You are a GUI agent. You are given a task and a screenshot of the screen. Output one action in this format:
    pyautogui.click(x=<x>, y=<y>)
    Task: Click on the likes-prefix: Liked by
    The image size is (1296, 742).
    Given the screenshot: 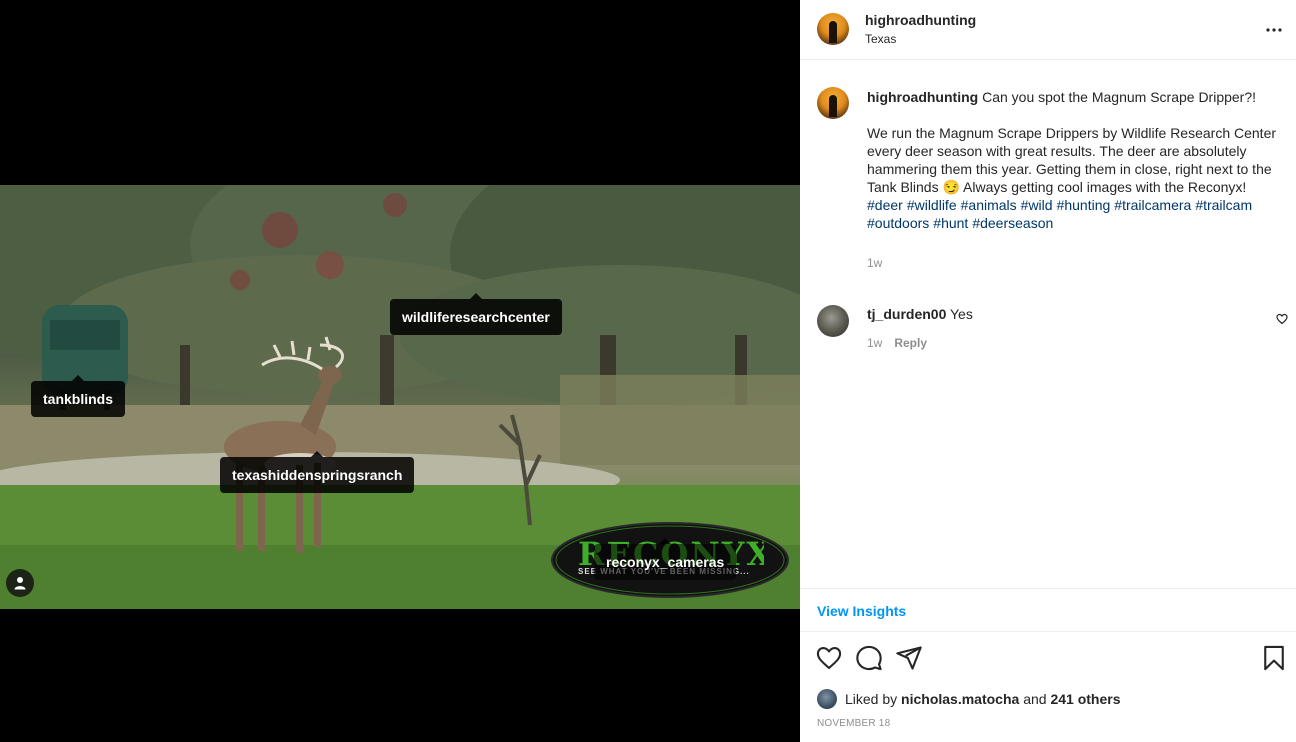 What is the action you would take?
    pyautogui.click(x=871, y=699)
    